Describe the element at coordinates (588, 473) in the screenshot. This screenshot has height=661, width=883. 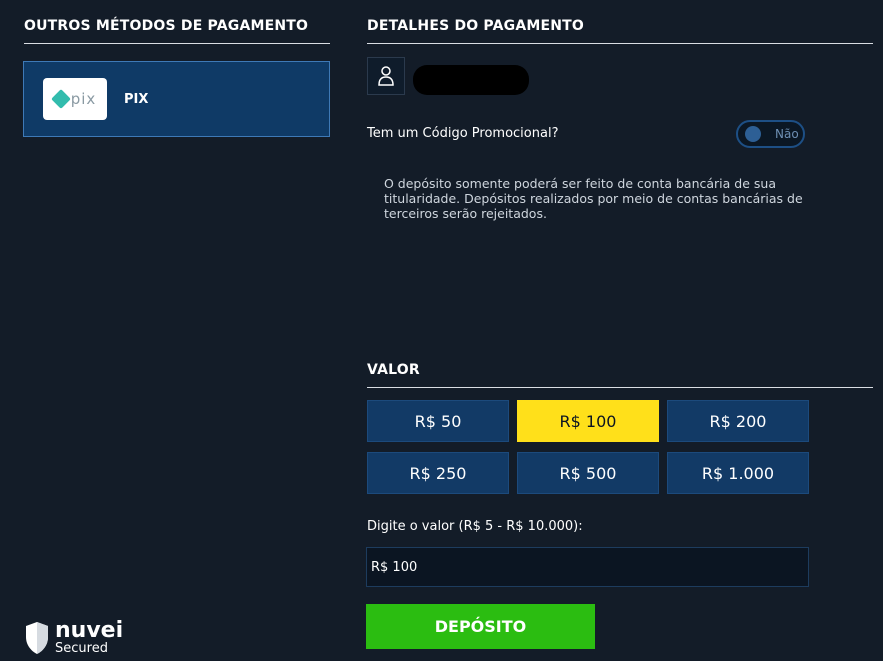
I see `amount-button: R$ 500` at that location.